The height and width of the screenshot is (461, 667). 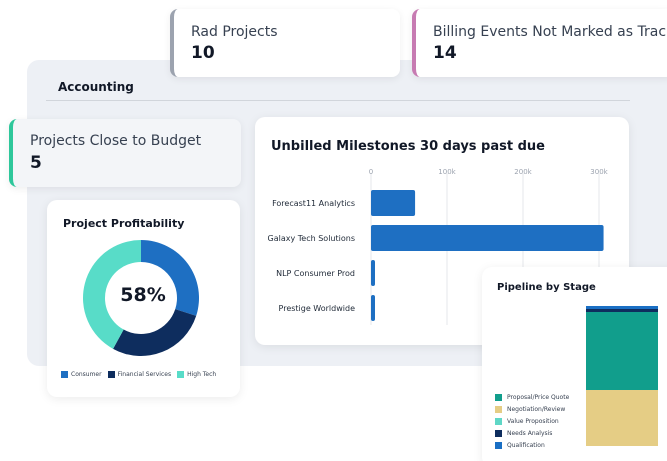 What do you see at coordinates (36, 163) in the screenshot?
I see `kpi-value: 5` at bounding box center [36, 163].